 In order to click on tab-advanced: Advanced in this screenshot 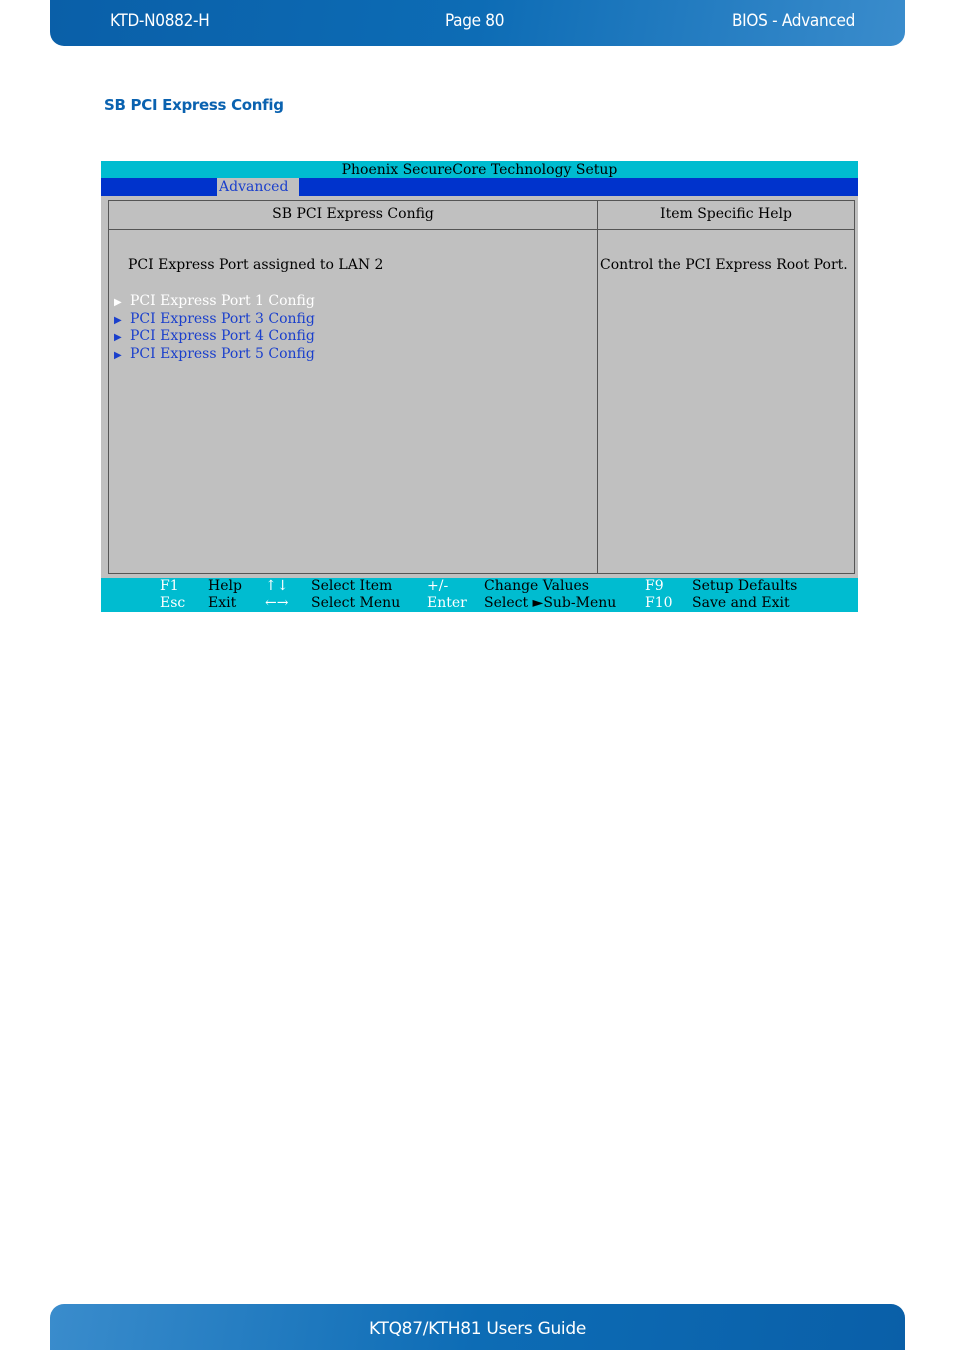, I will do `click(258, 187)`.